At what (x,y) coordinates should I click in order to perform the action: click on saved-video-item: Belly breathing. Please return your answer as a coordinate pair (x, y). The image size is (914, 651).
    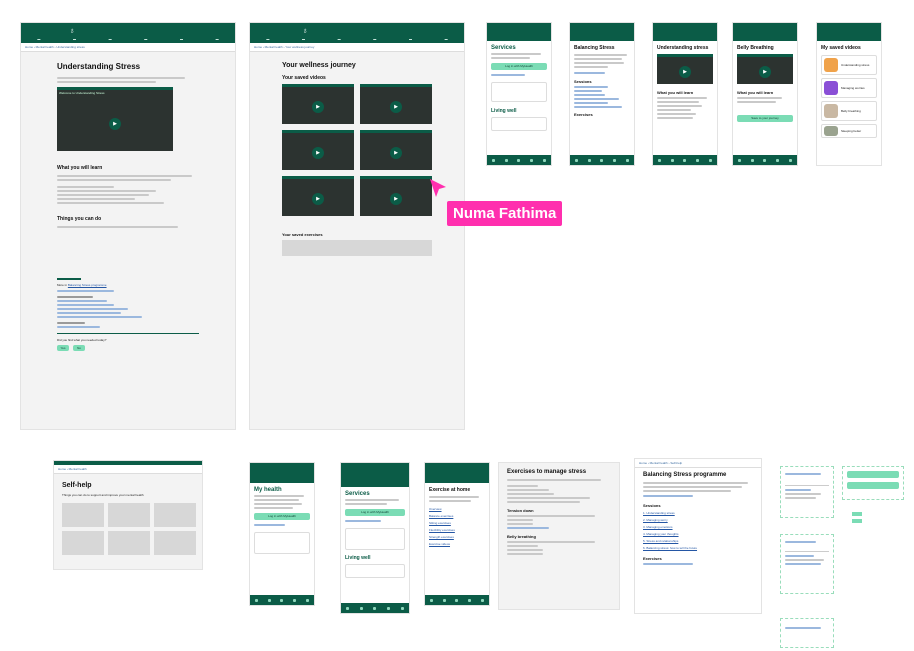
    Looking at the image, I should click on (849, 111).